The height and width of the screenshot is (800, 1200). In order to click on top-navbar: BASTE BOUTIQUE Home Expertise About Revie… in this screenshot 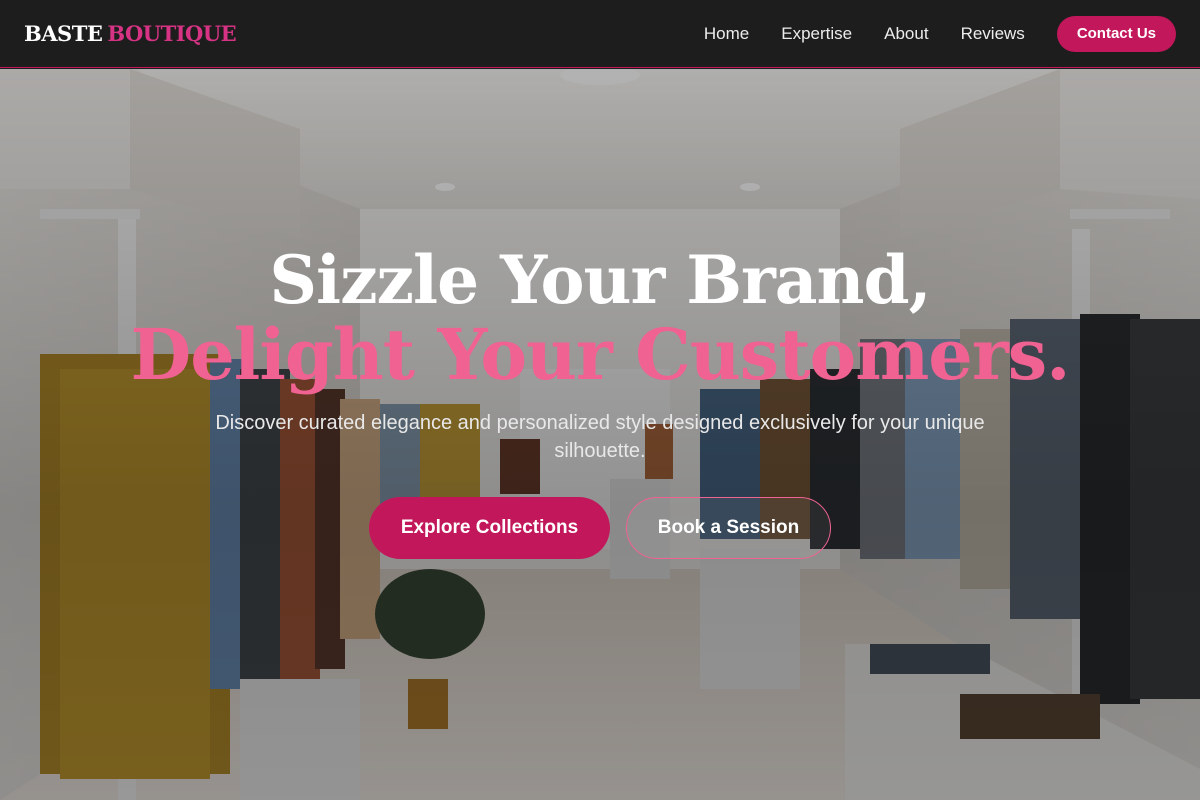, I will do `click(600, 34)`.